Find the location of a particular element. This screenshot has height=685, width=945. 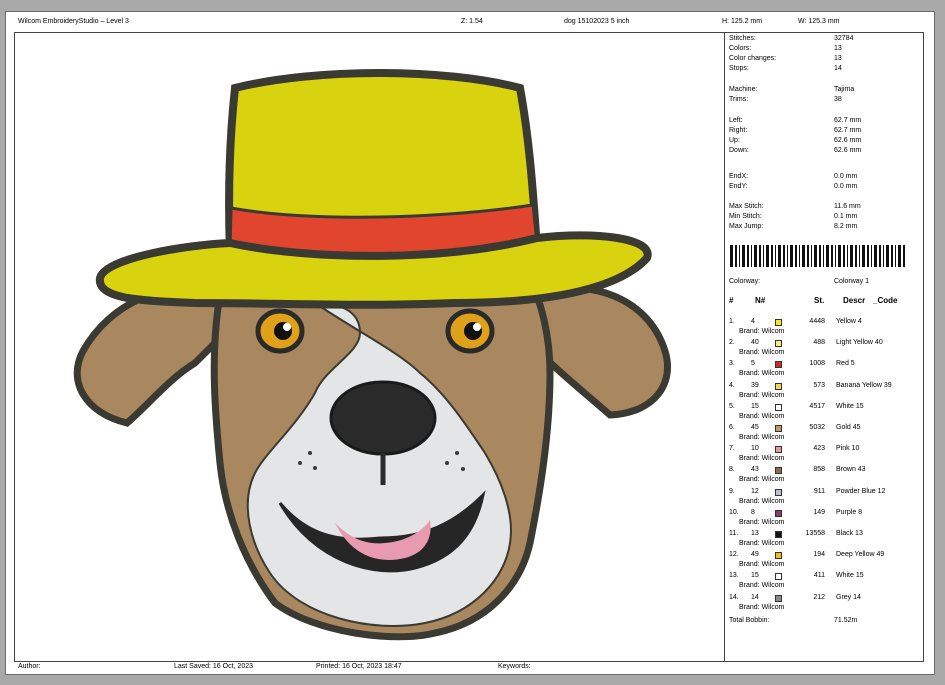

stat-value: Tajima is located at coordinates (844, 89).